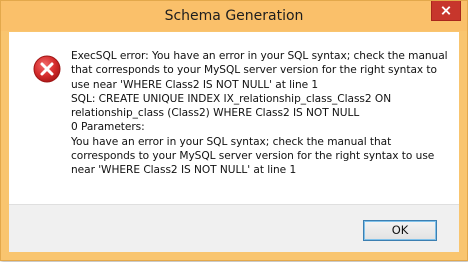  I want to click on dialog-title: Schema Generation, so click(234, 16).